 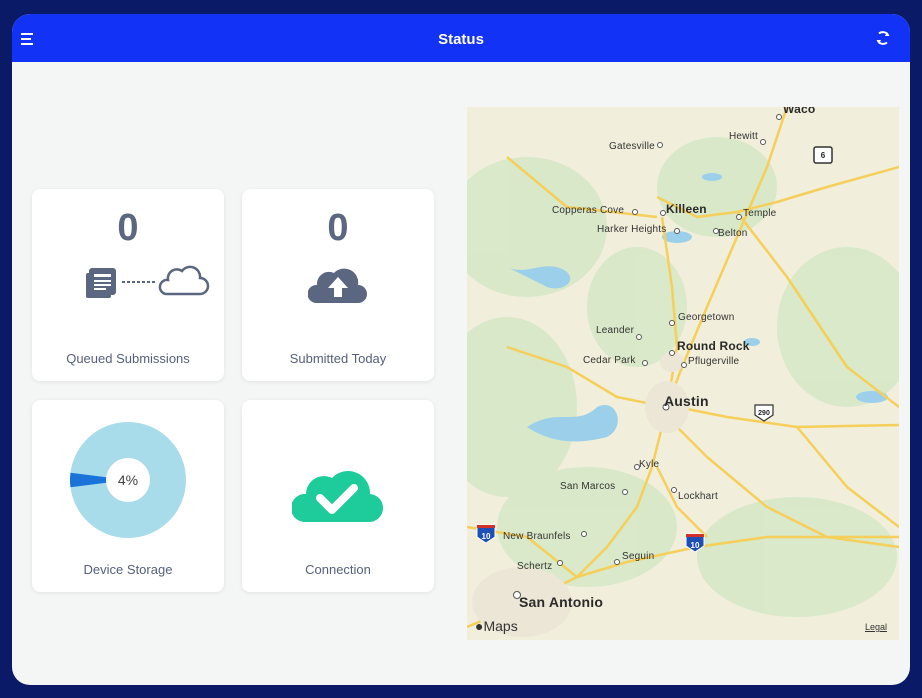 I want to click on map-label-cedar-park: Cedar Park, so click(x=609, y=360).